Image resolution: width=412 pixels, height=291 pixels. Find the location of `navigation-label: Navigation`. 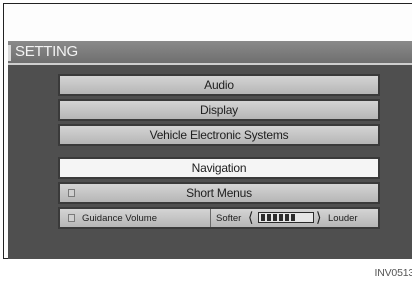

navigation-label: Navigation is located at coordinates (219, 168).